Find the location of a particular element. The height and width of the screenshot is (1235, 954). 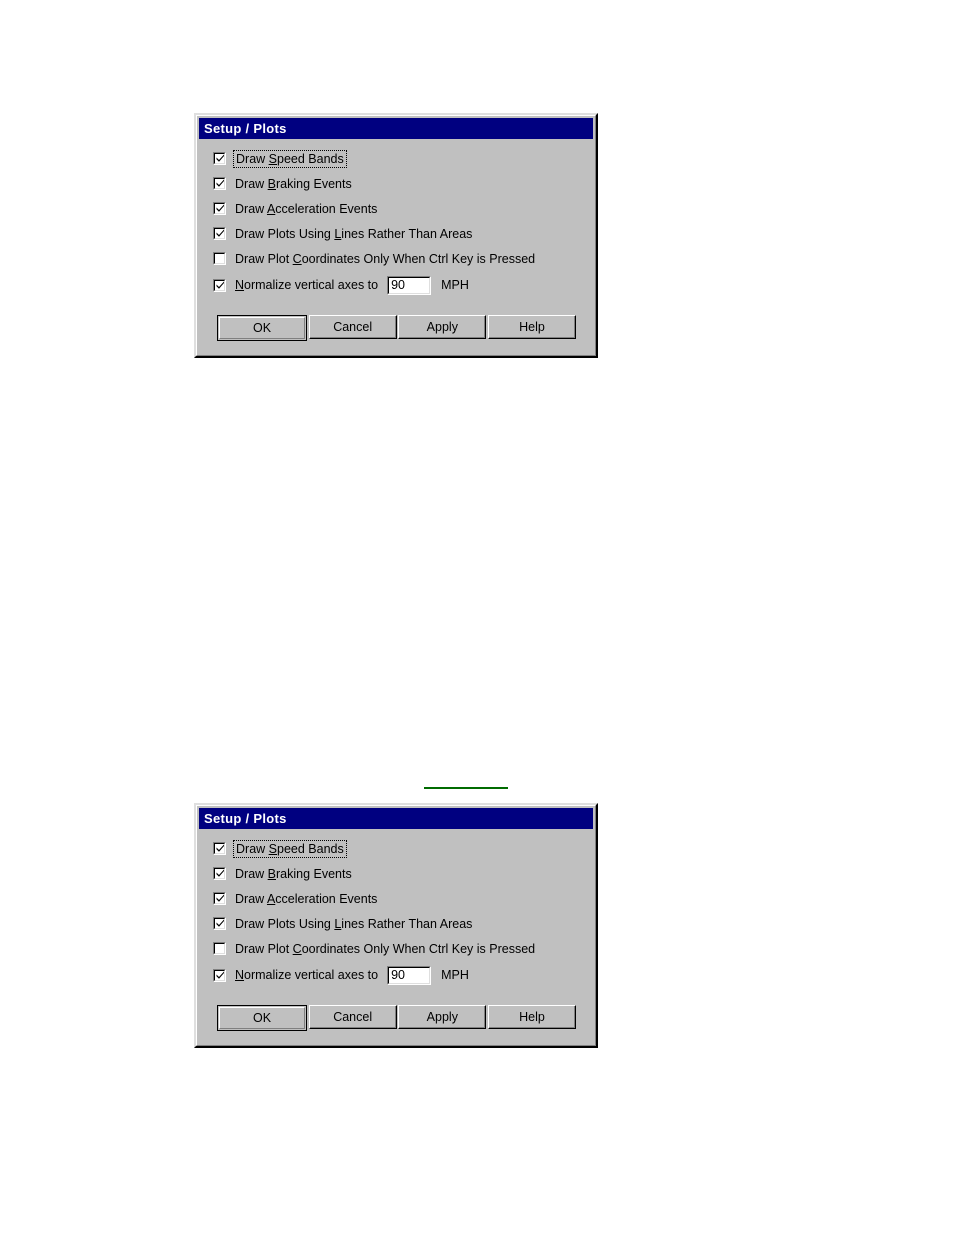

green-underline-mark is located at coordinates (466, 788).